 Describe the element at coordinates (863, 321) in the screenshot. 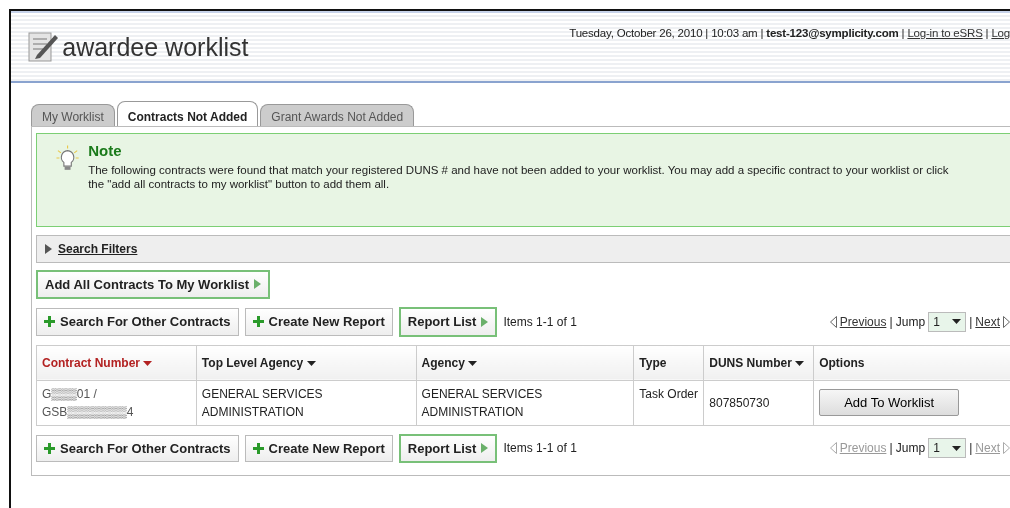

I see `previous-link: Previous` at that location.